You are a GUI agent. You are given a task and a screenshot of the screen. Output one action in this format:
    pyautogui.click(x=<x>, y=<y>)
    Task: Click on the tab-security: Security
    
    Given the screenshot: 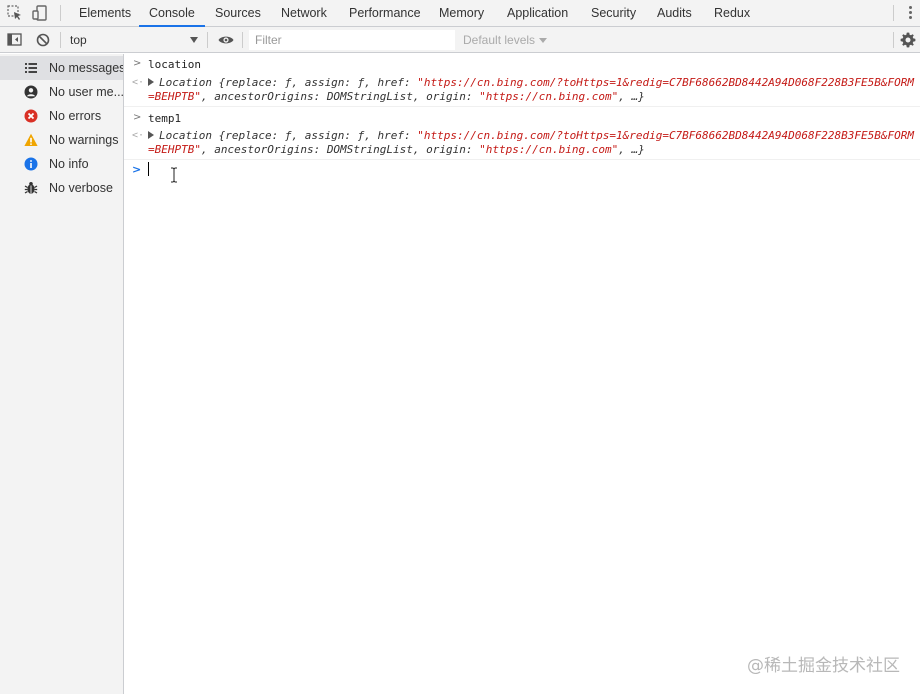 What is the action you would take?
    pyautogui.click(x=613, y=13)
    